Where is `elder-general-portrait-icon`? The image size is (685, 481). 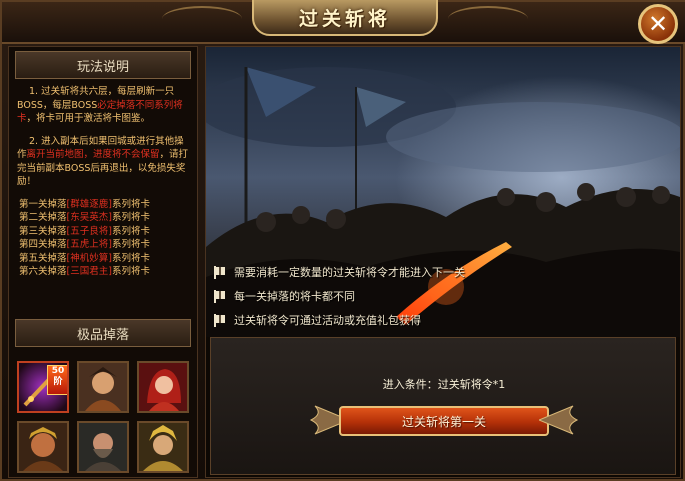
elder-general-portrait-icon is located at coordinates (103, 447).